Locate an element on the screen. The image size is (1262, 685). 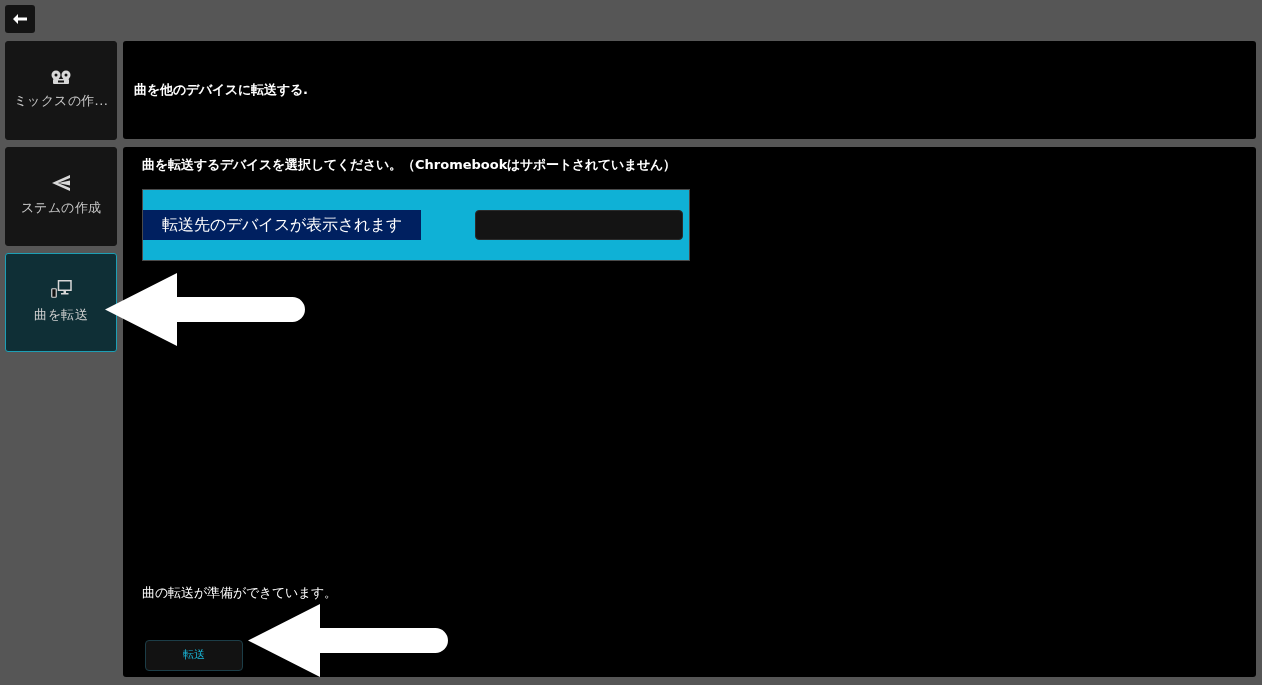
transfer-button: 転送 is located at coordinates (194, 655).